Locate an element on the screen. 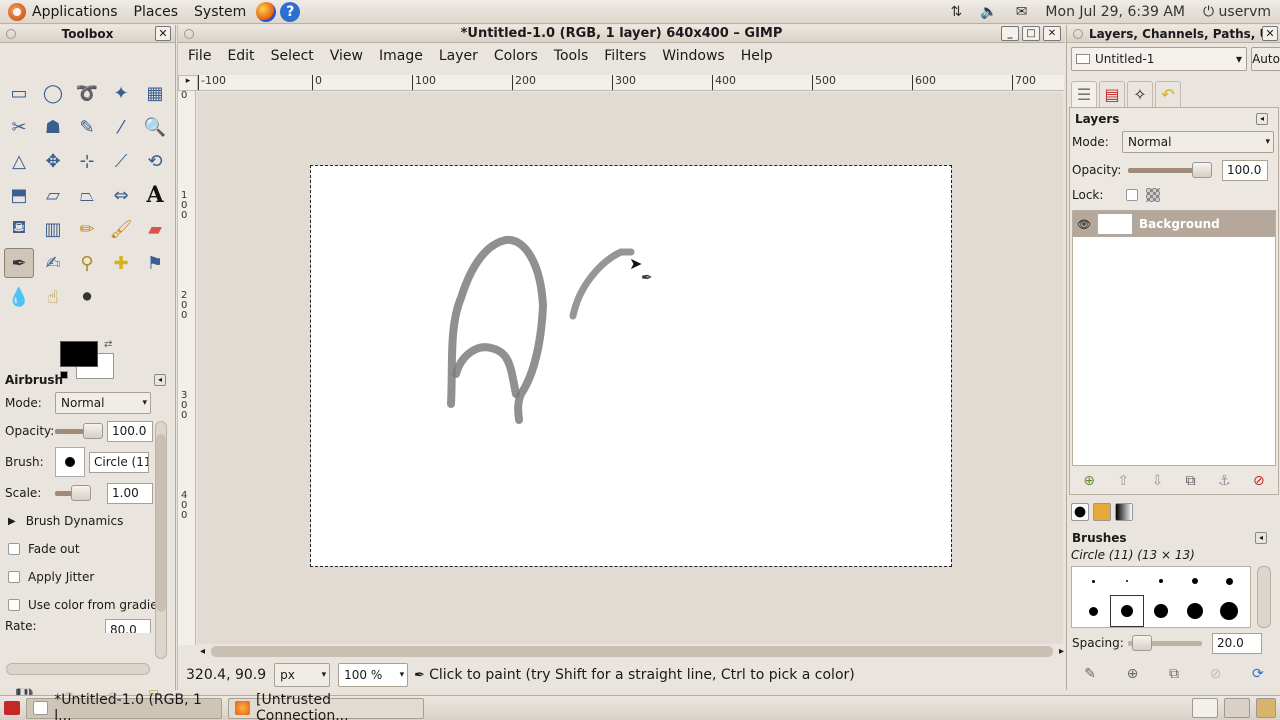 This screenshot has width=1280, height=720. menu-select: Select is located at coordinates (292, 56).